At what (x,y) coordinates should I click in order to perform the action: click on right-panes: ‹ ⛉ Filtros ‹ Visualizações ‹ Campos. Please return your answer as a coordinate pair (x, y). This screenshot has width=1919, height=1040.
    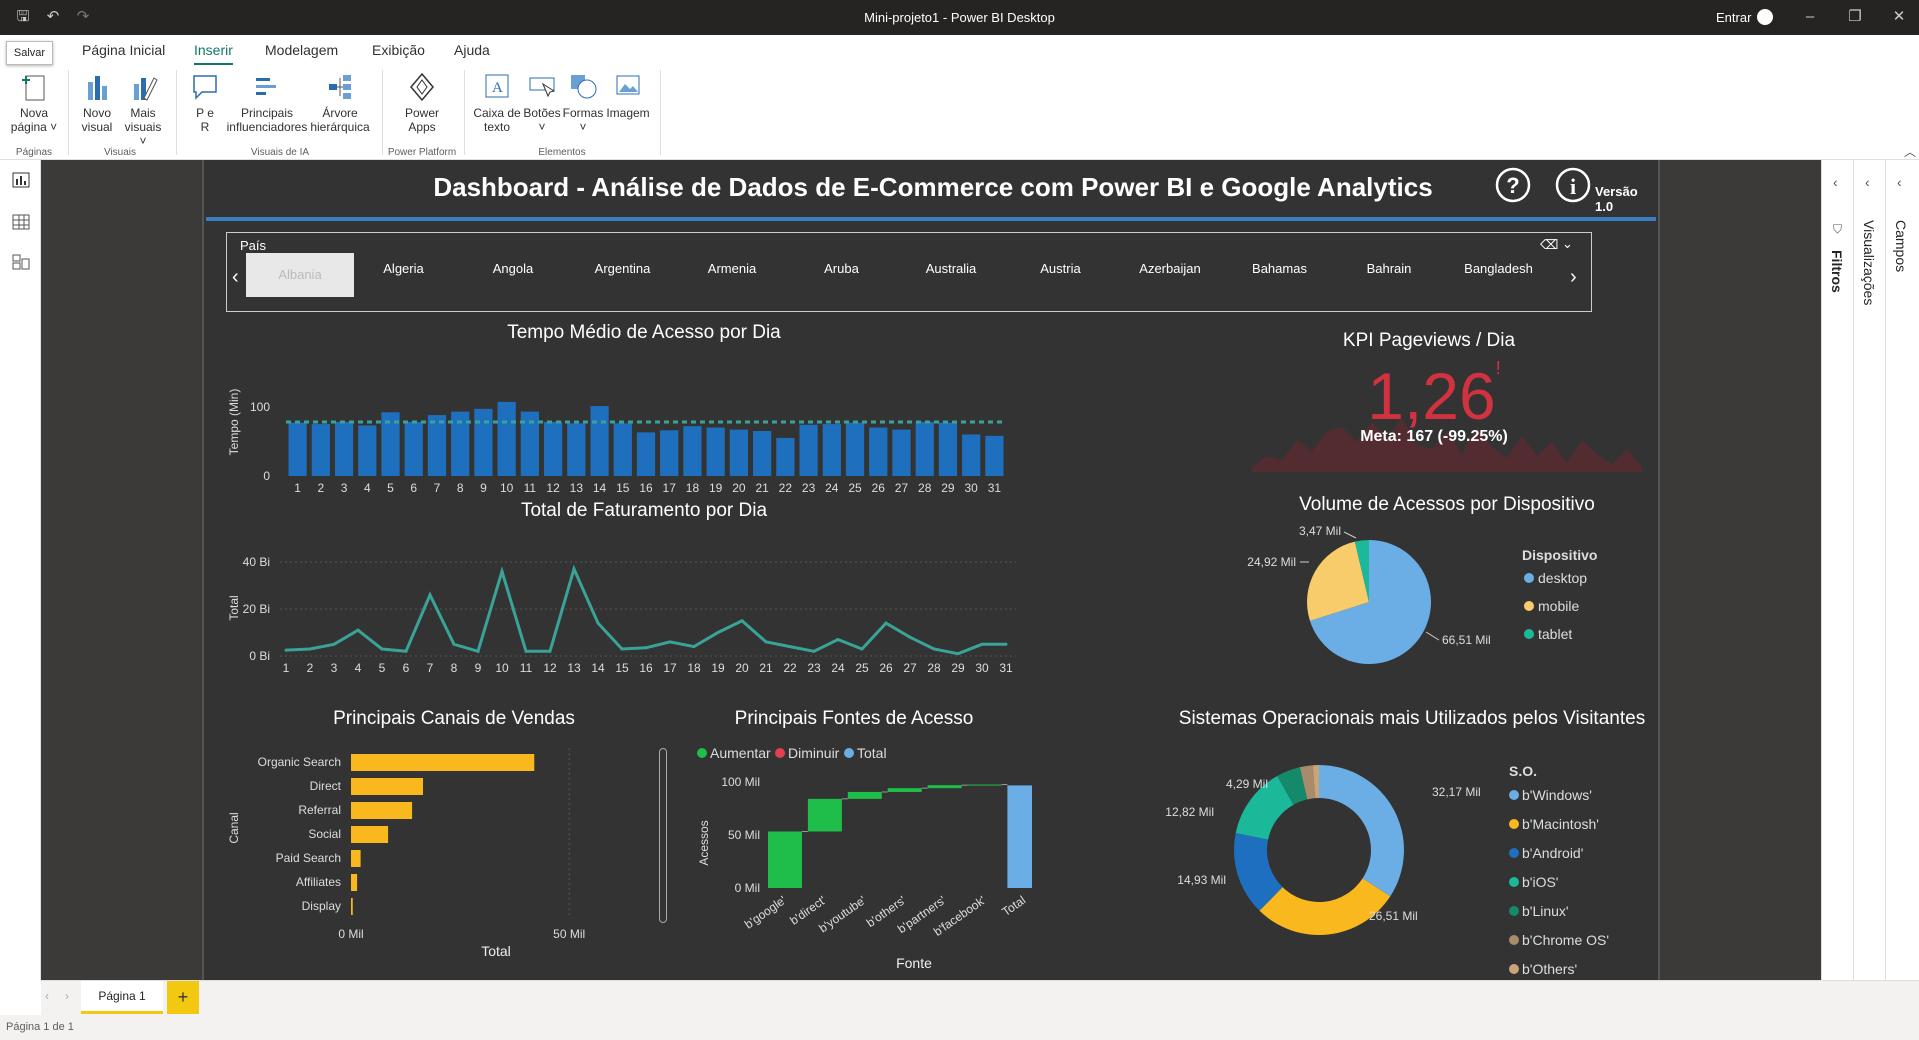
    Looking at the image, I should click on (1870, 570).